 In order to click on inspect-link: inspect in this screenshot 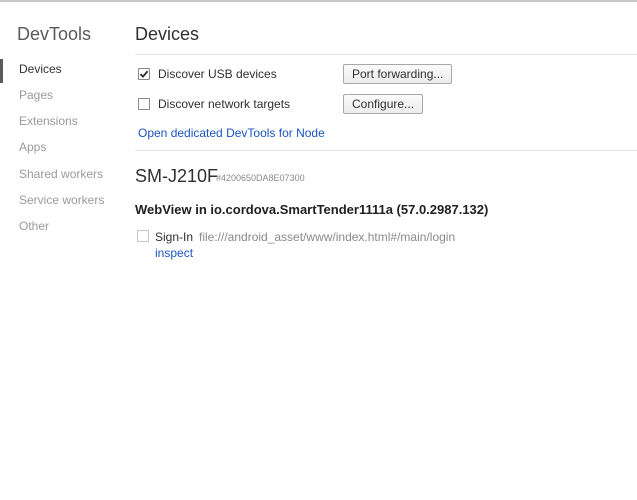, I will do `click(174, 253)`.